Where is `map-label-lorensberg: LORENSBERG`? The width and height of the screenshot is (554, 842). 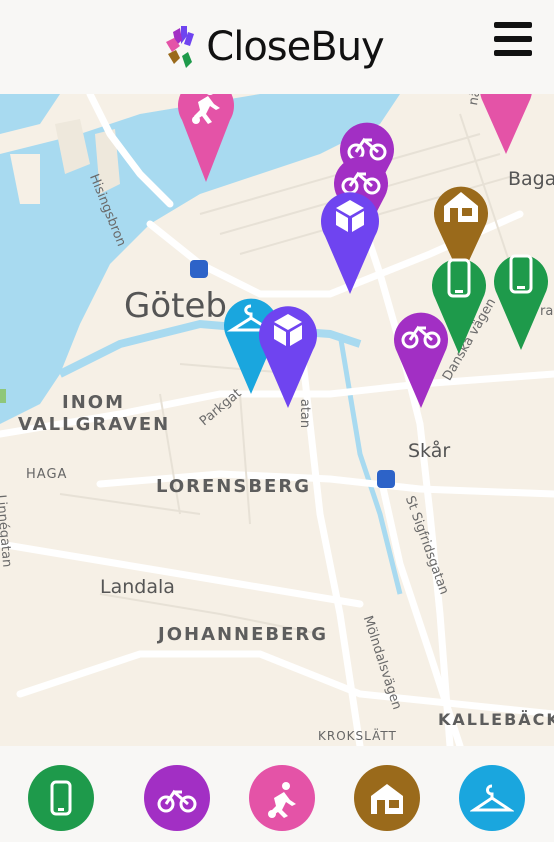 map-label-lorensberg: LORENSBERG is located at coordinates (233, 486).